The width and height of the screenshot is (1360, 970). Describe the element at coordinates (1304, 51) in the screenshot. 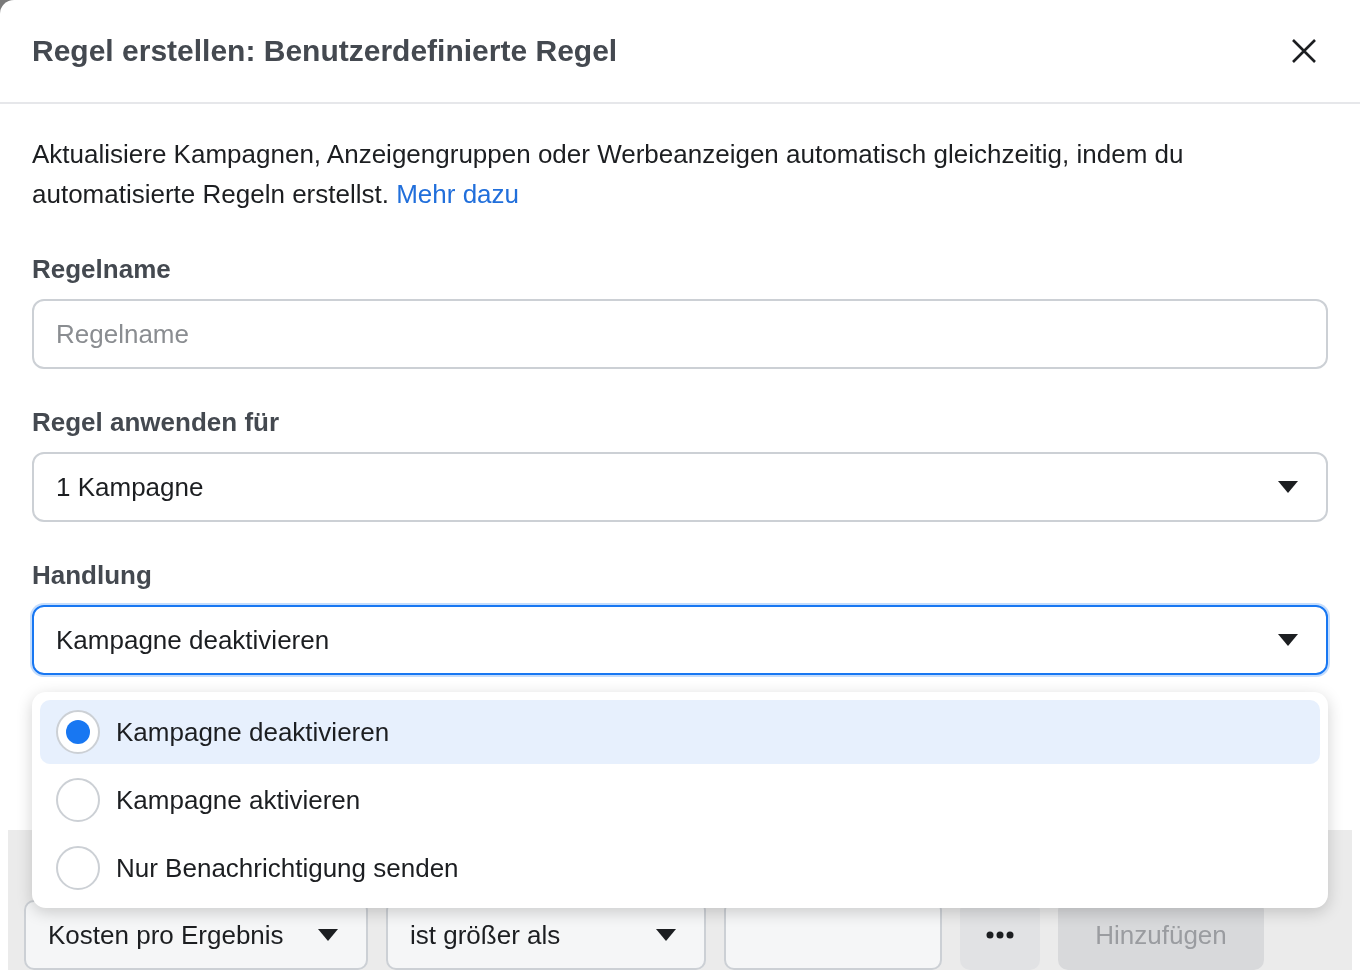

I see `close-icon` at that location.